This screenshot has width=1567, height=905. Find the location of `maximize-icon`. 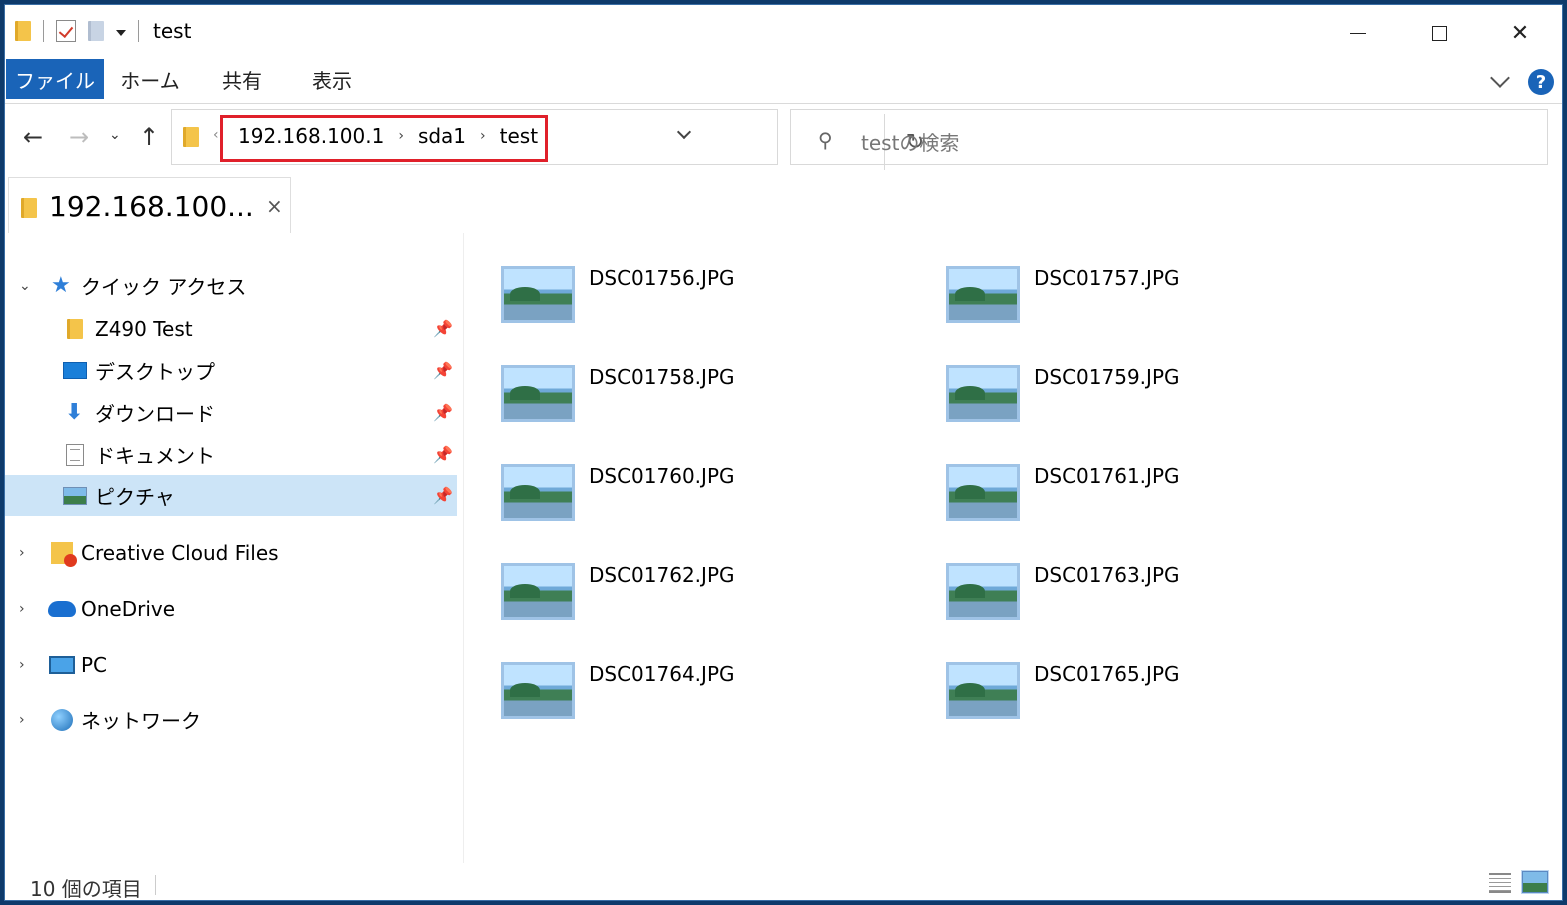

maximize-icon is located at coordinates (1439, 33).